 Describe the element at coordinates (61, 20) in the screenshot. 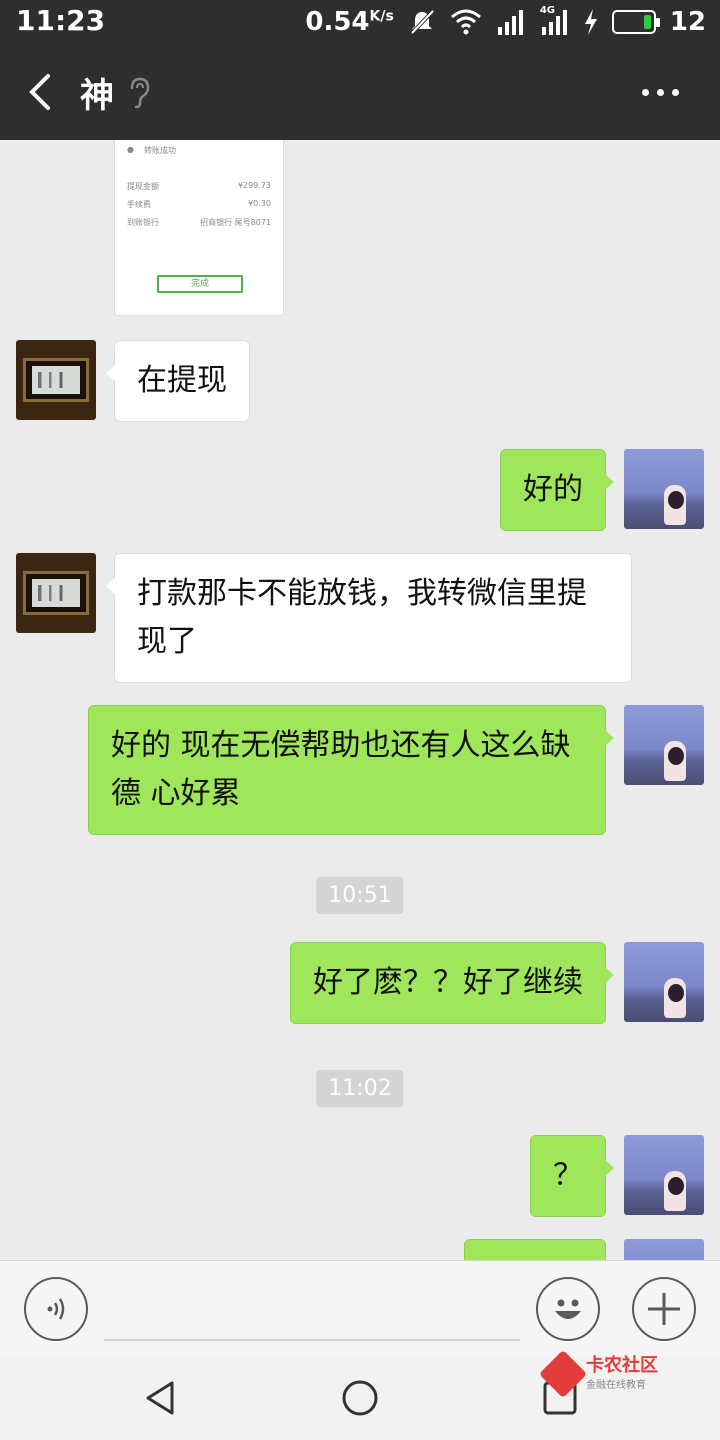

I see `status-time: 11:23` at that location.